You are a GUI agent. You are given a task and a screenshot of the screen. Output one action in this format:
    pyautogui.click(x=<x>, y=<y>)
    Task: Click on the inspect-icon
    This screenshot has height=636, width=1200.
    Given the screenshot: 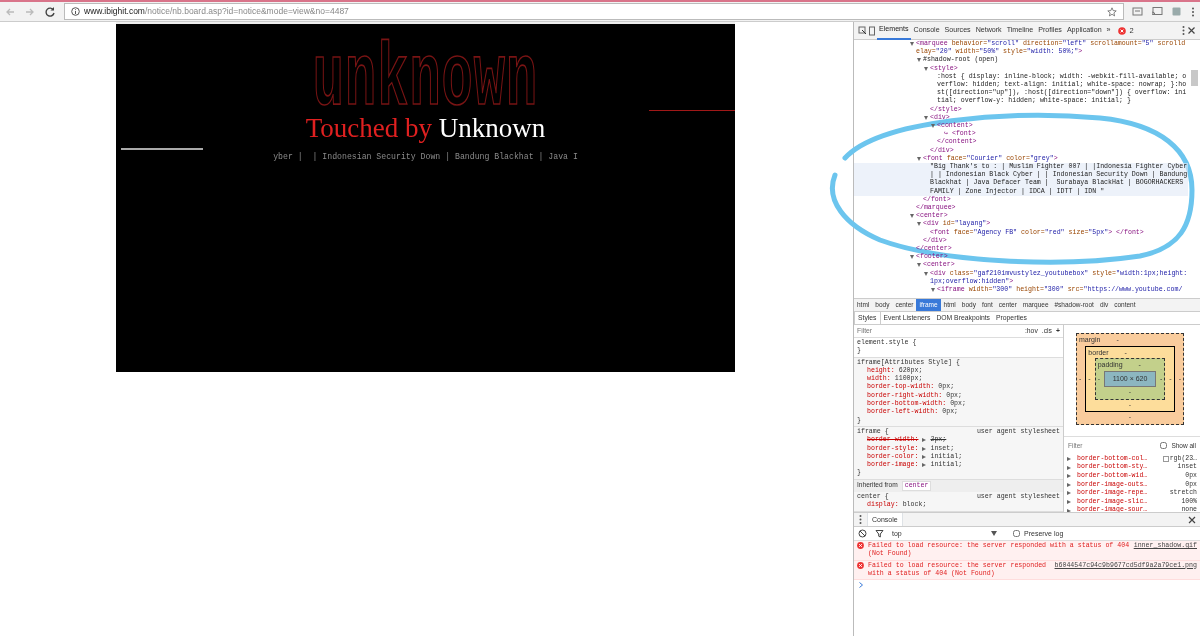 What is the action you would take?
    pyautogui.click(x=862, y=30)
    